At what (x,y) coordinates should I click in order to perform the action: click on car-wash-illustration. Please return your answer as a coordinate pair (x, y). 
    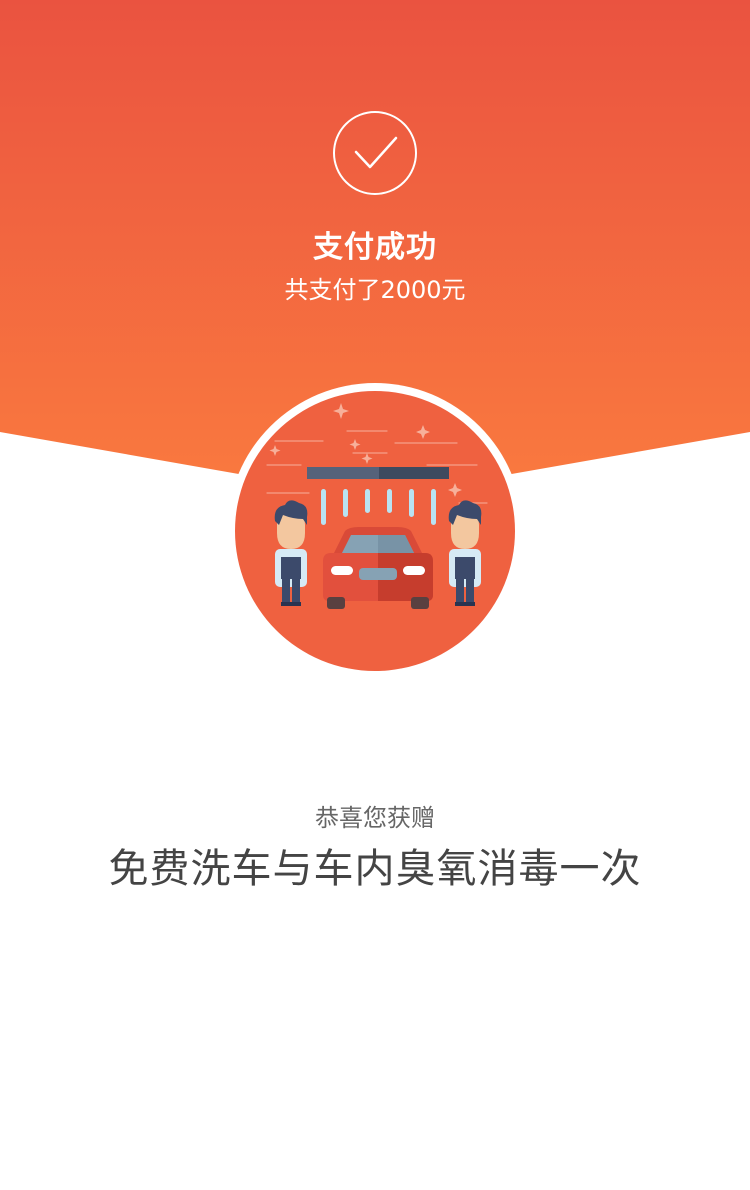
    Looking at the image, I should click on (375, 531).